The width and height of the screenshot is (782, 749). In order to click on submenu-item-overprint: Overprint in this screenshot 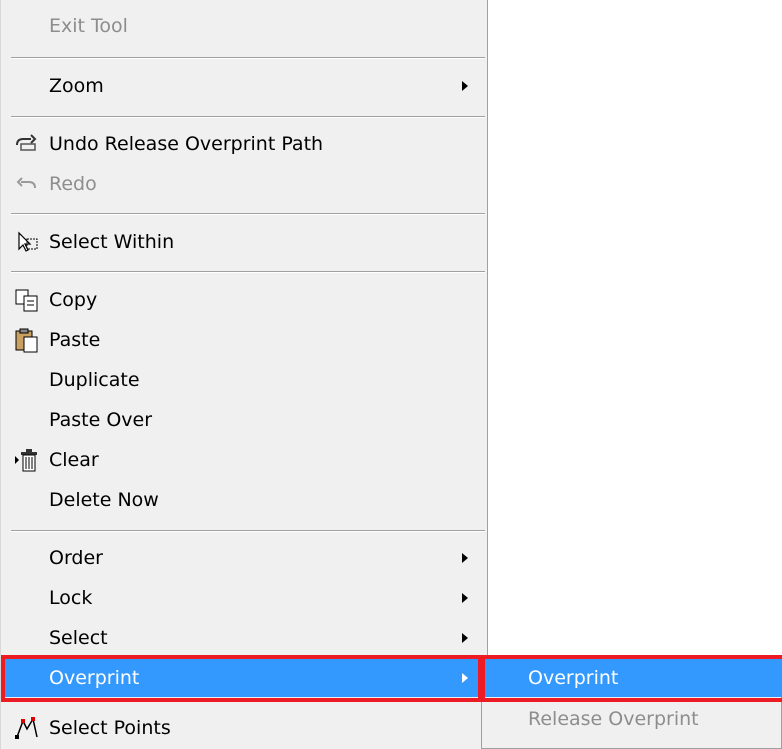, I will do `click(632, 678)`.